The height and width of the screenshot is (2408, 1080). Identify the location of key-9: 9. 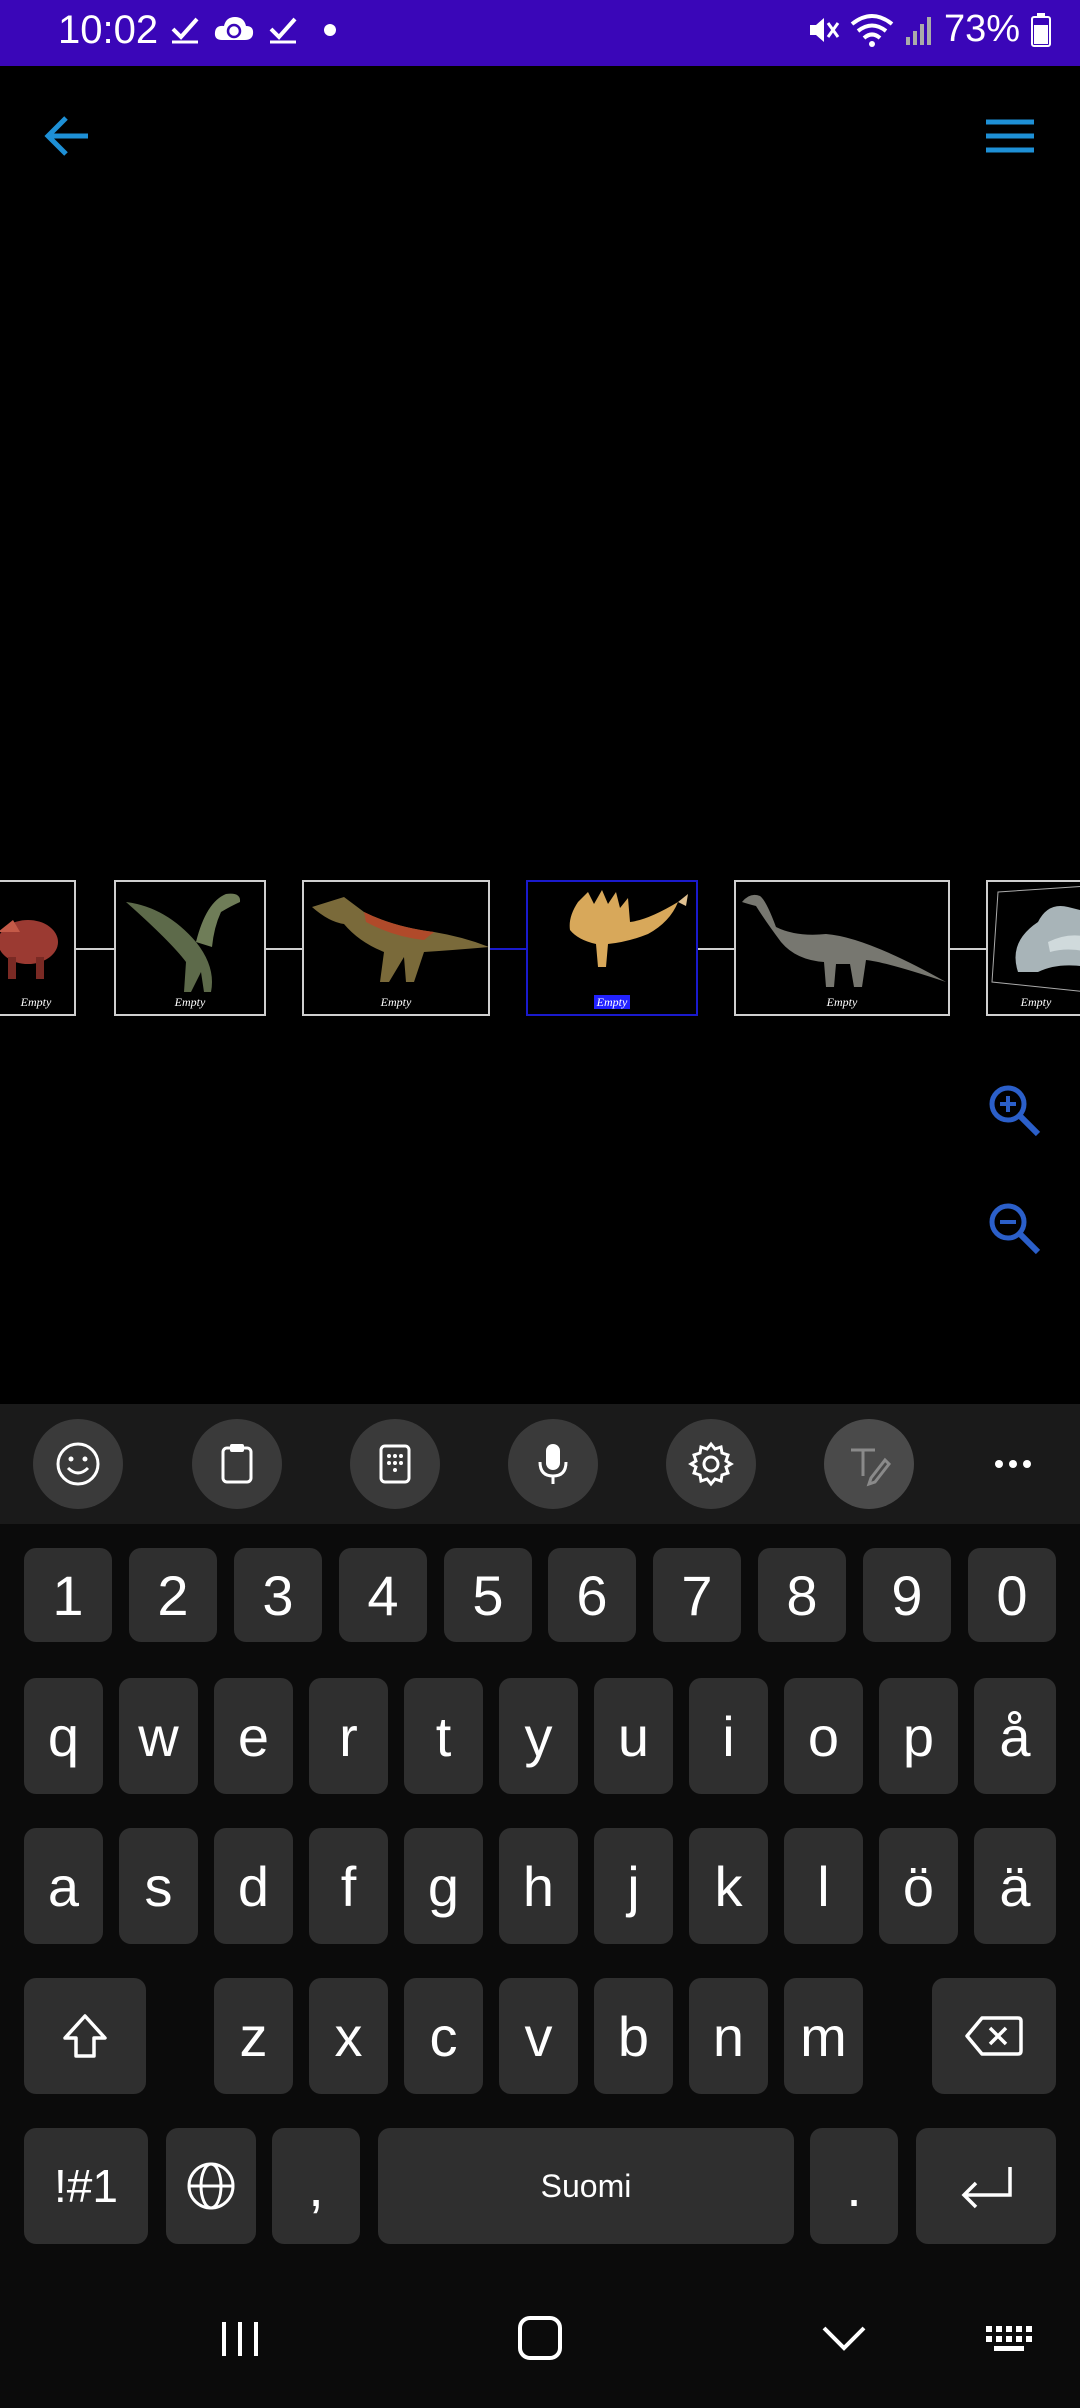
(907, 1595).